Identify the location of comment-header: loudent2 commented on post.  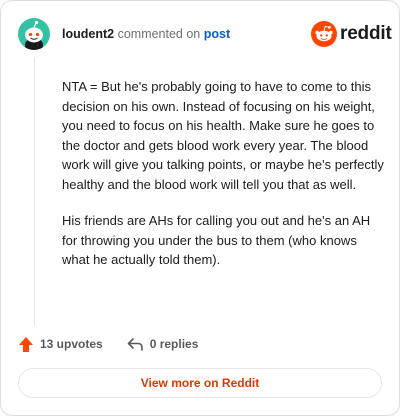
(146, 34).